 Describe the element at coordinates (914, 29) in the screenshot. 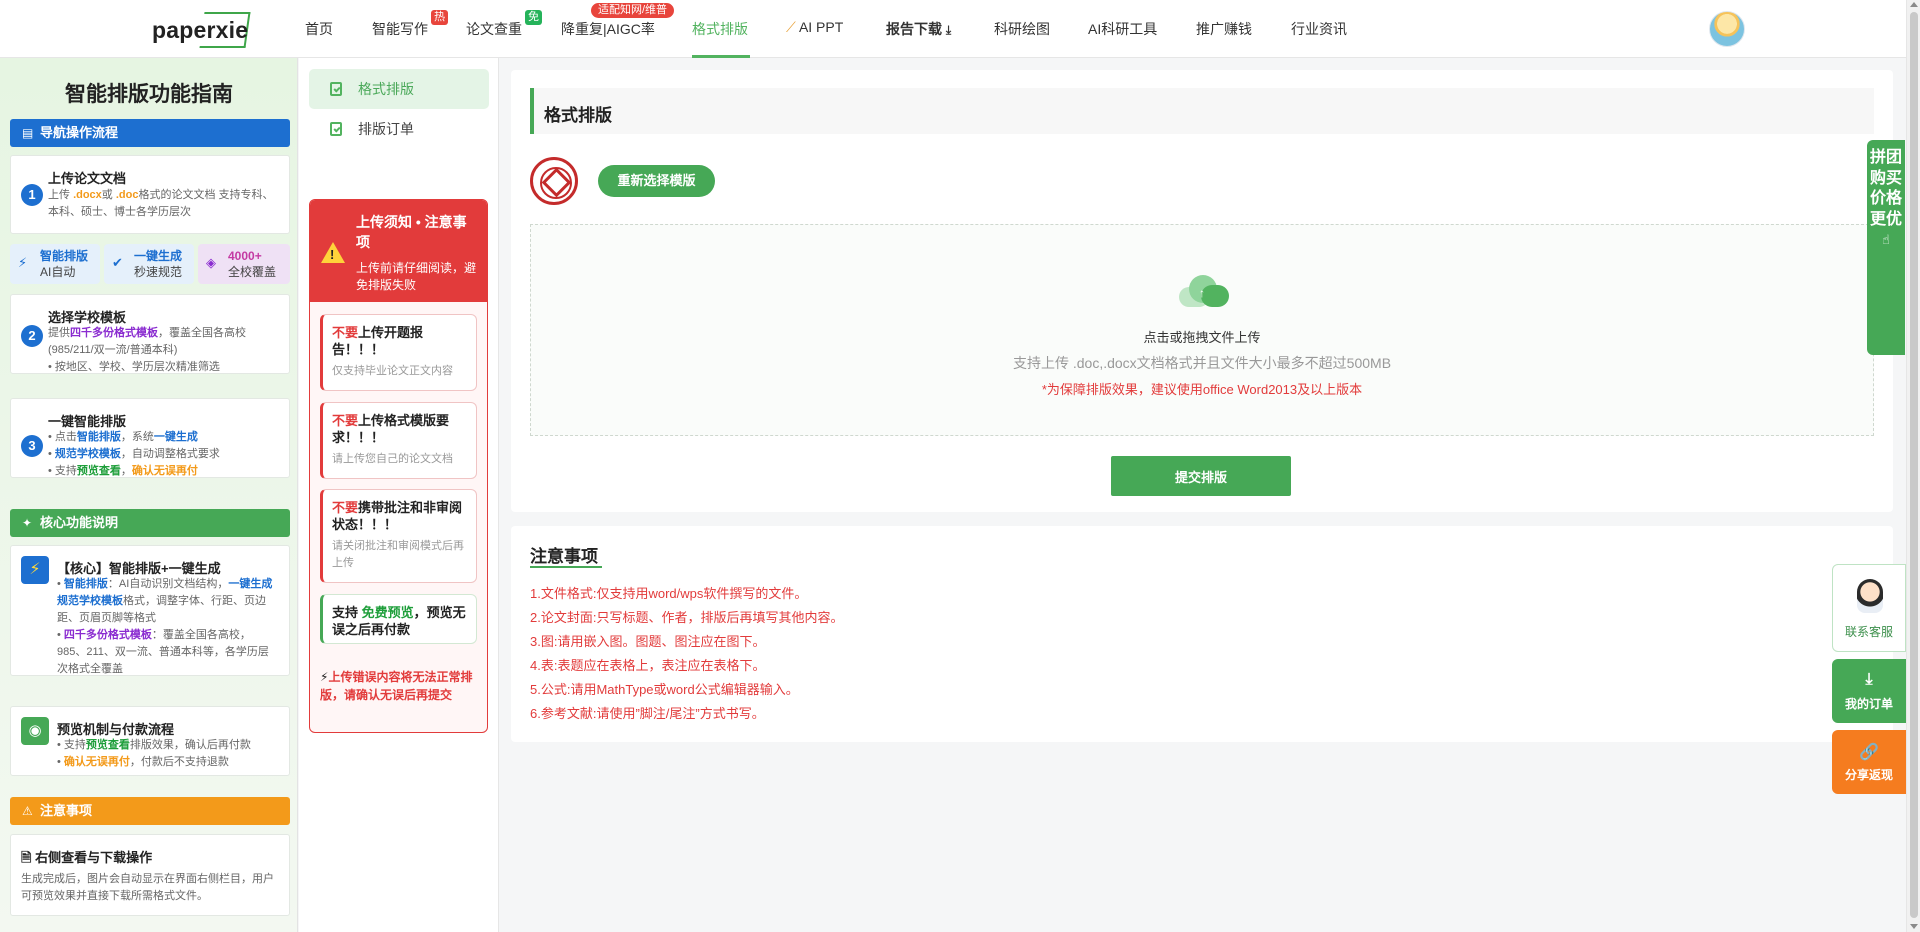

I see `nav-report-download-label: 报告下载` at that location.